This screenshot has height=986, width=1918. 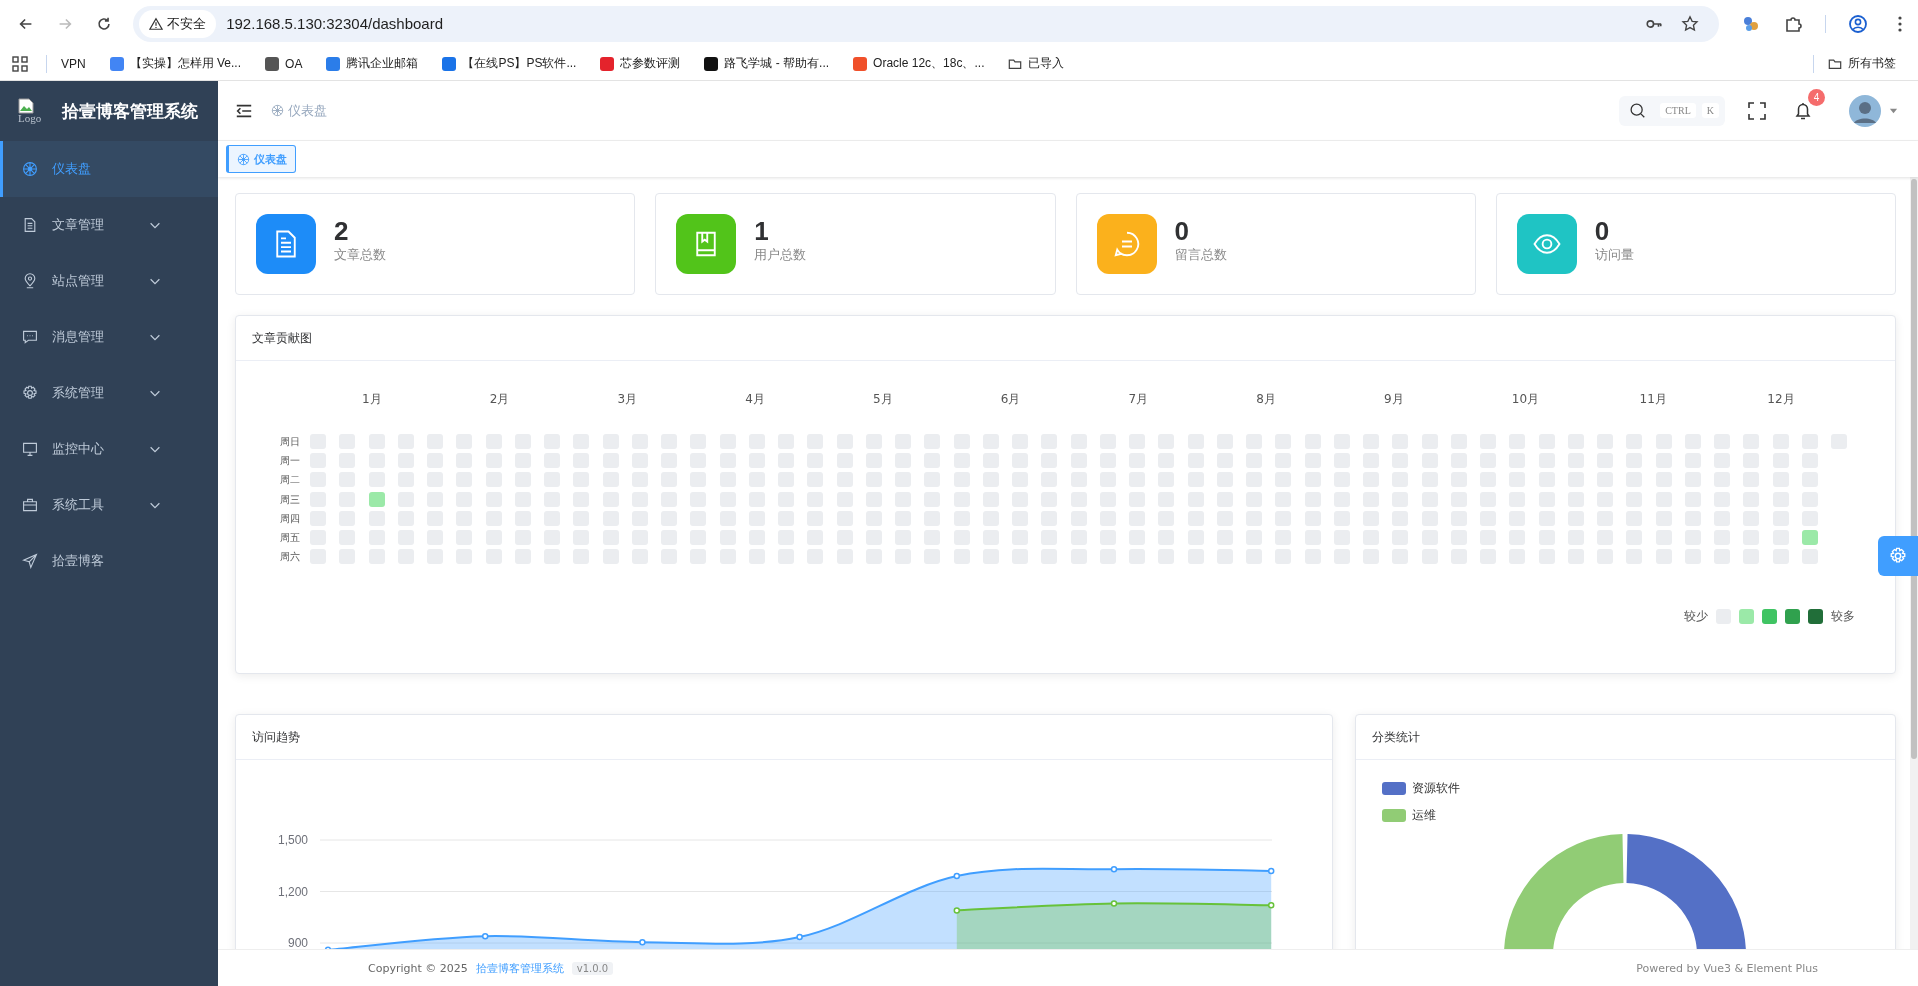 I want to click on broken-logo-image: Logo, so click(x=34, y=111).